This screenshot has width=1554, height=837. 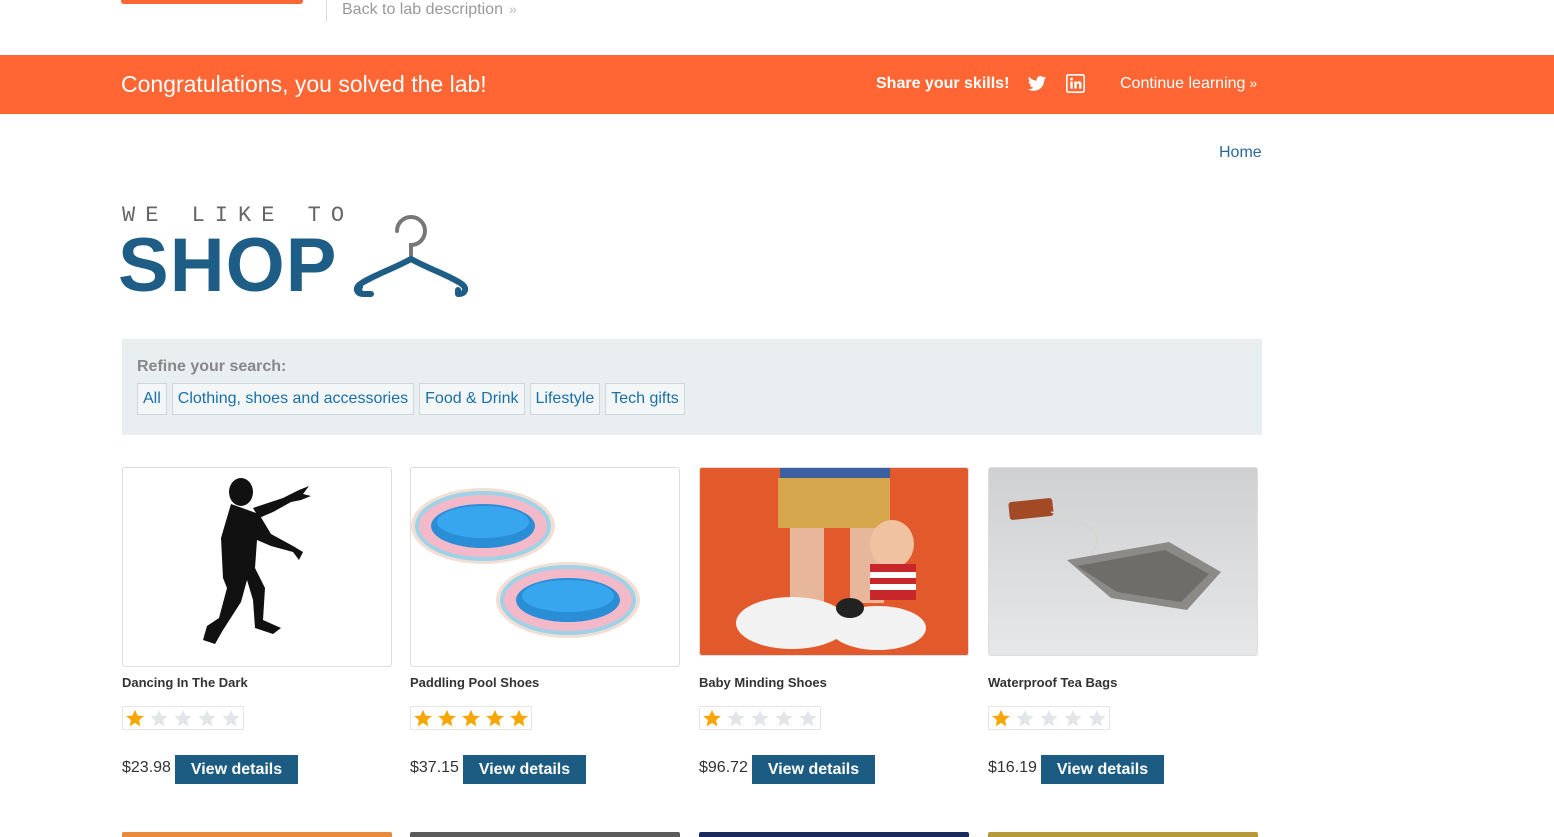 I want to click on product-price: $37.15, so click(x=434, y=767).